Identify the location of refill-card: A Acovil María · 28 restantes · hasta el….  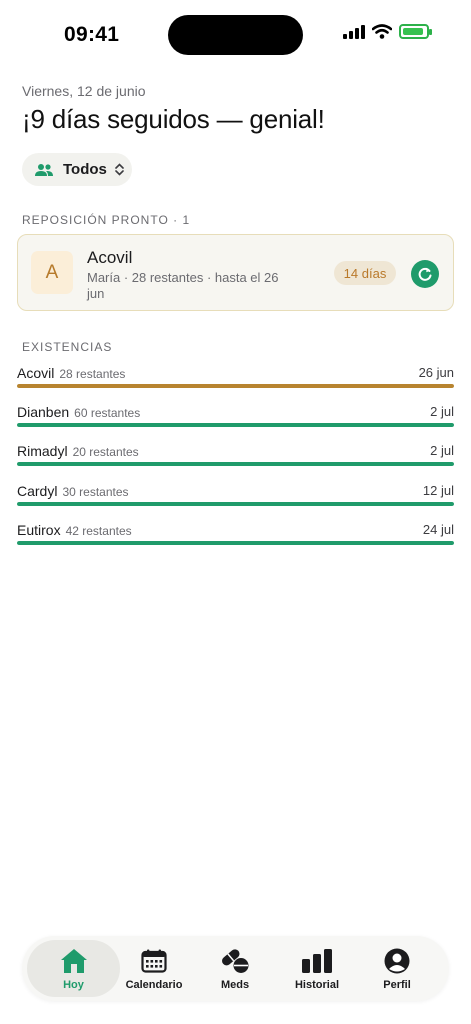
(235, 272).